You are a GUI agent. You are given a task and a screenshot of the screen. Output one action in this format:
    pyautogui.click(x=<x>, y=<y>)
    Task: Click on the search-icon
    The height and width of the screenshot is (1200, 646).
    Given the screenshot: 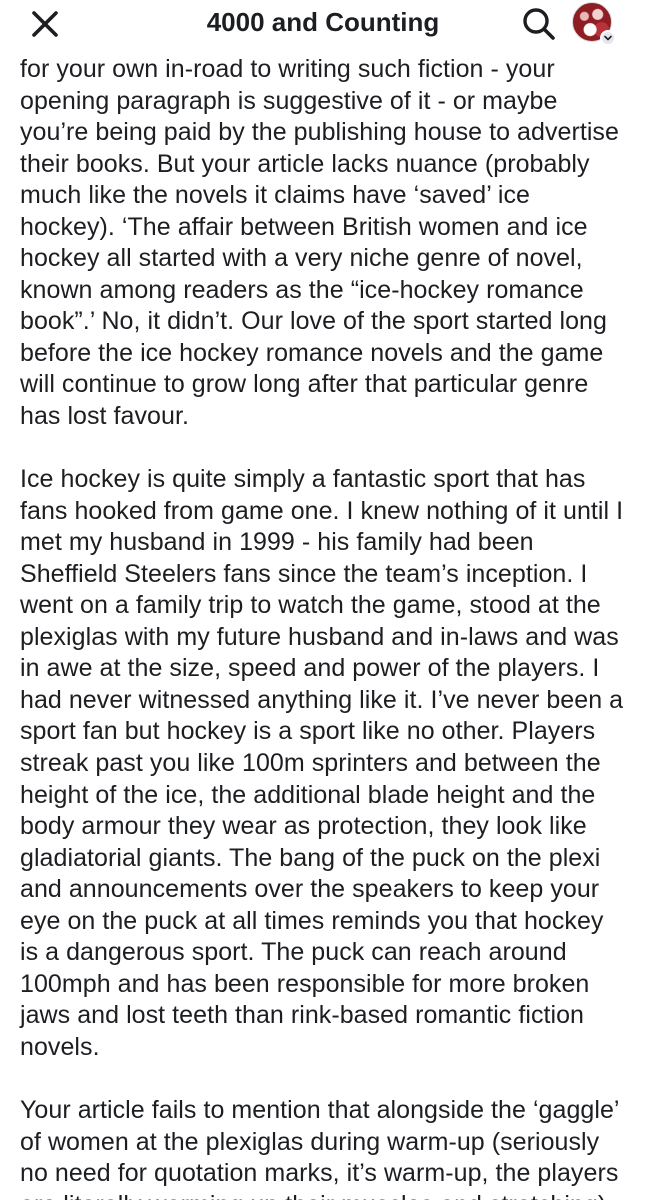 What is the action you would take?
    pyautogui.click(x=539, y=24)
    